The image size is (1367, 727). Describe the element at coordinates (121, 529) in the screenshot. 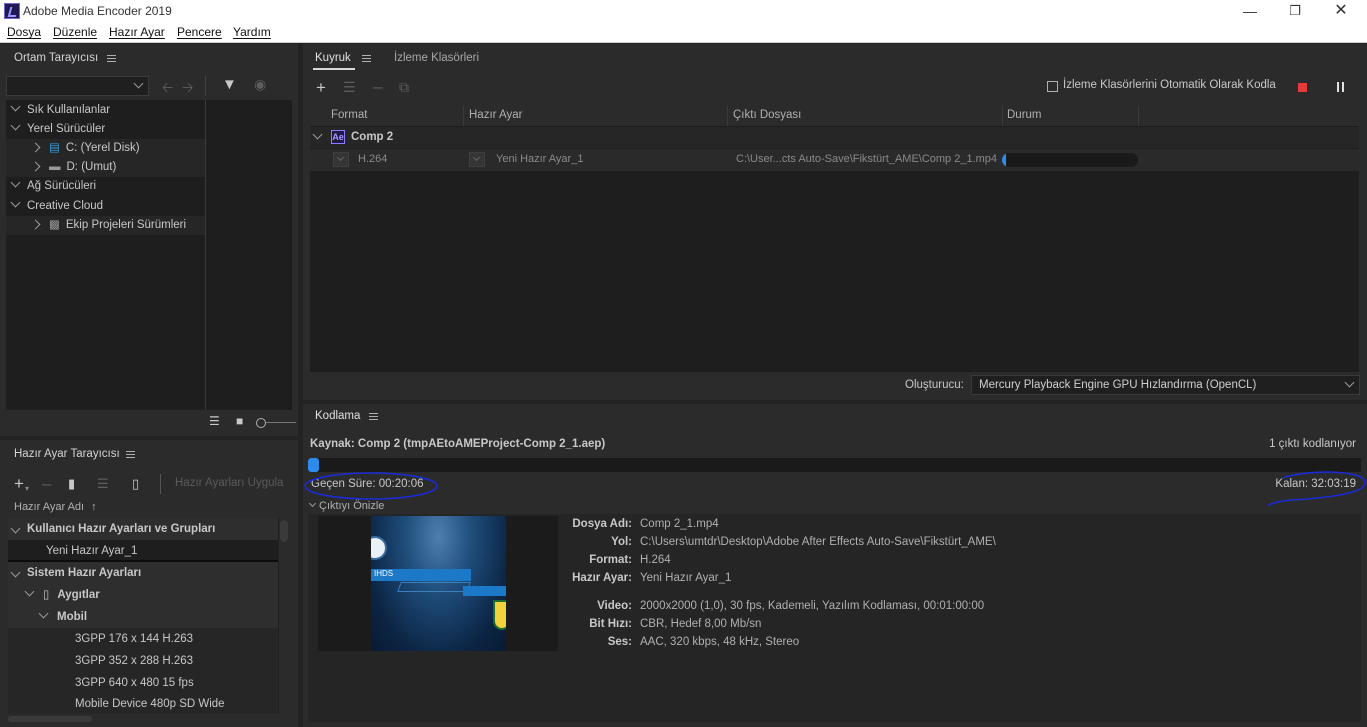

I see `preset-group-label: Kullanıcı Hazır Ayarları ve Grupları` at that location.